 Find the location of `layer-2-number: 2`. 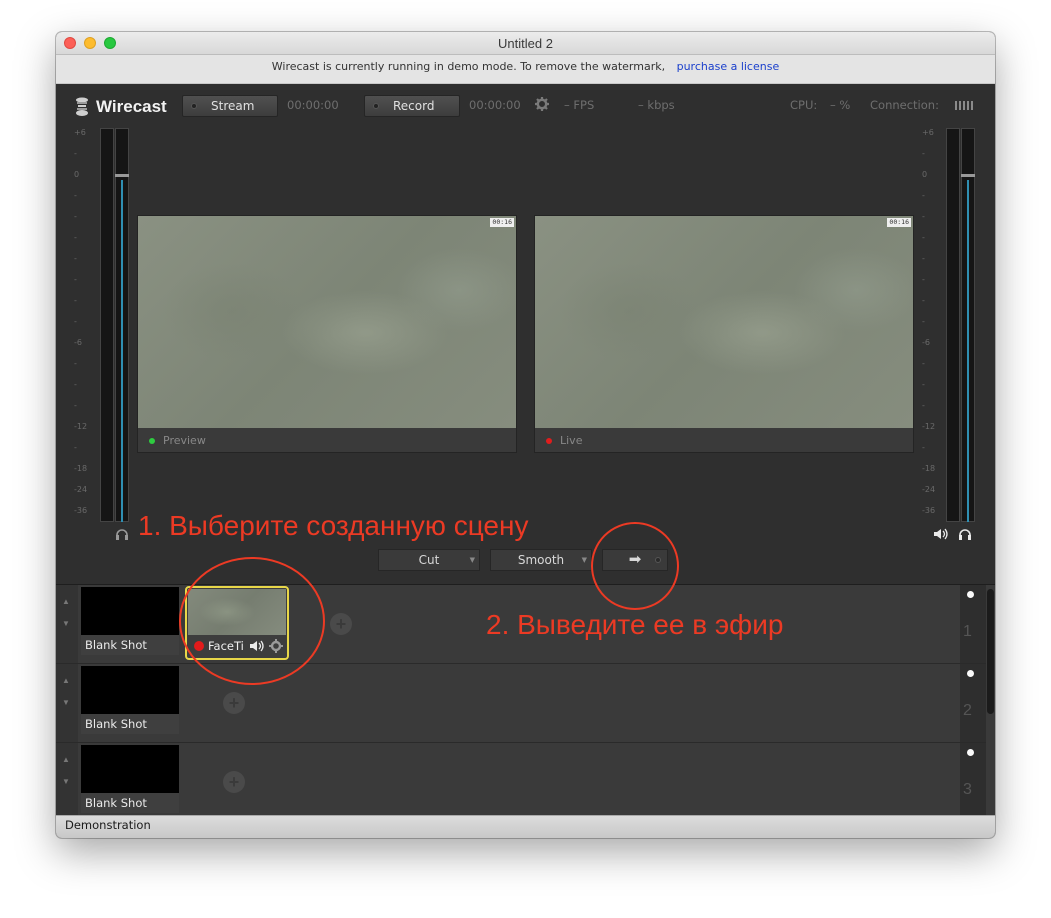

layer-2-number: 2 is located at coordinates (973, 703).